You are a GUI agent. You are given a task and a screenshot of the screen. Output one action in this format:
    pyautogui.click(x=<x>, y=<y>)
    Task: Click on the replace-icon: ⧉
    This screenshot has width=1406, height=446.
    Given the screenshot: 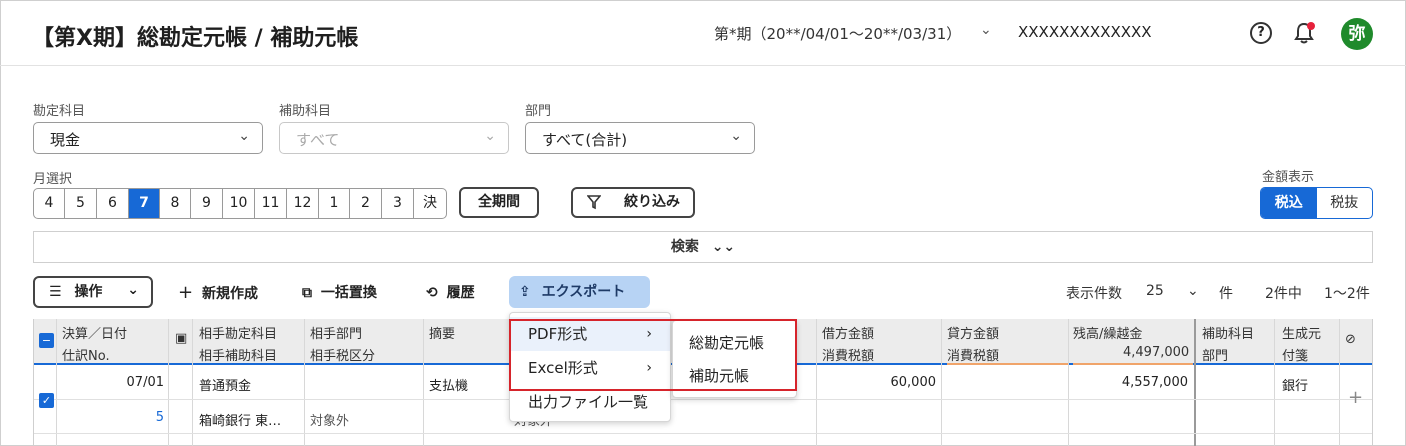 What is the action you would take?
    pyautogui.click(x=307, y=293)
    